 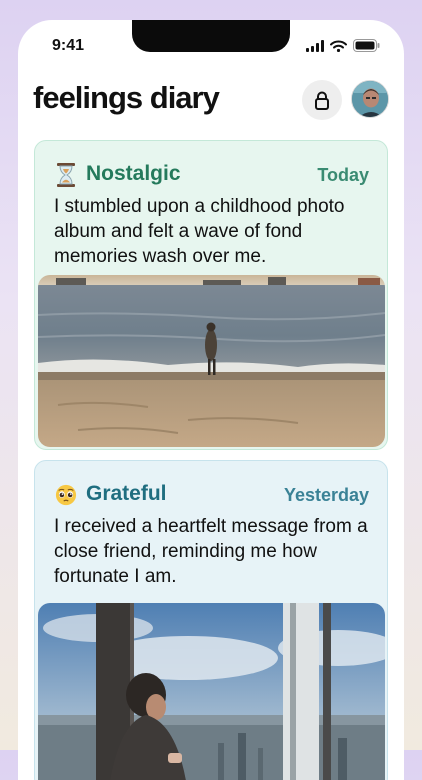 I want to click on entry-date: Today, so click(x=343, y=175).